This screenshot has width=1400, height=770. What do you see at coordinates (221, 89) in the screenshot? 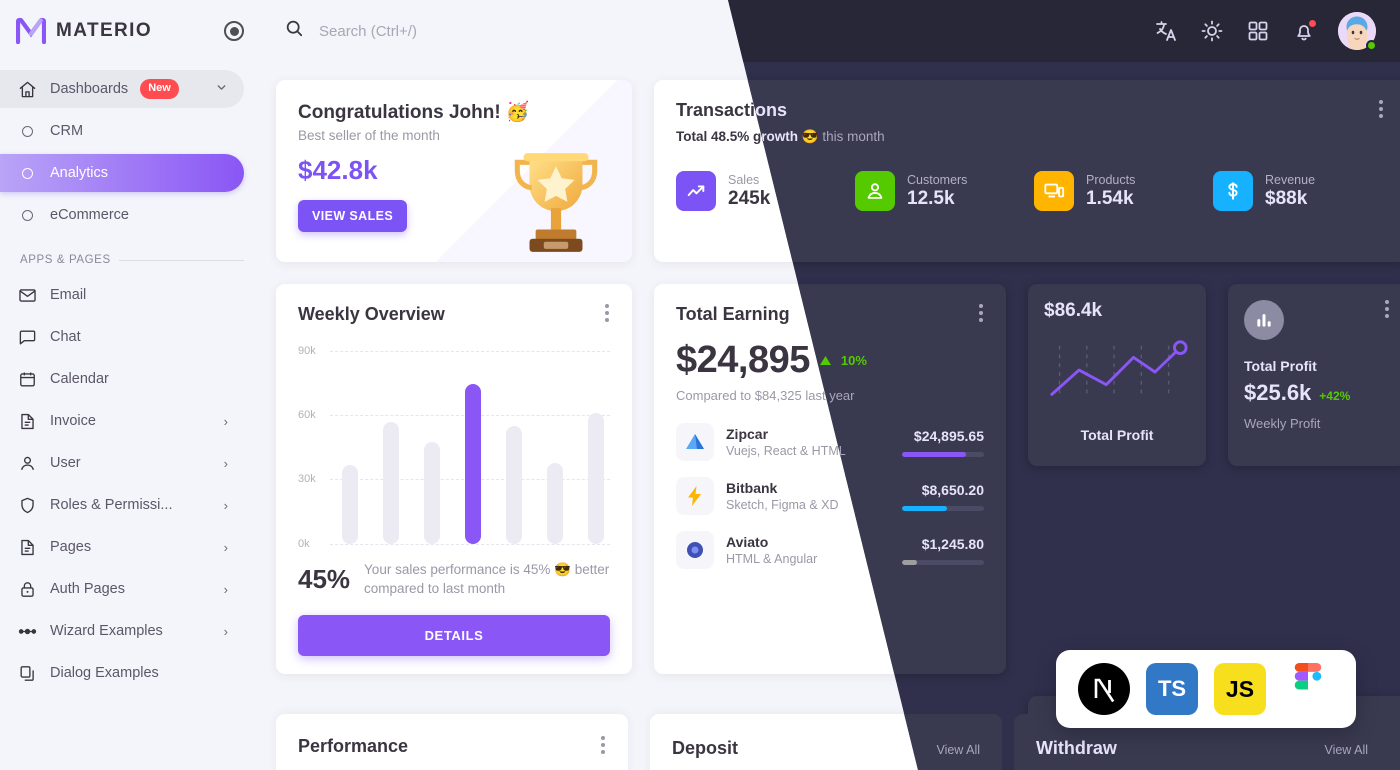
I see `chevron-down-icon` at bounding box center [221, 89].